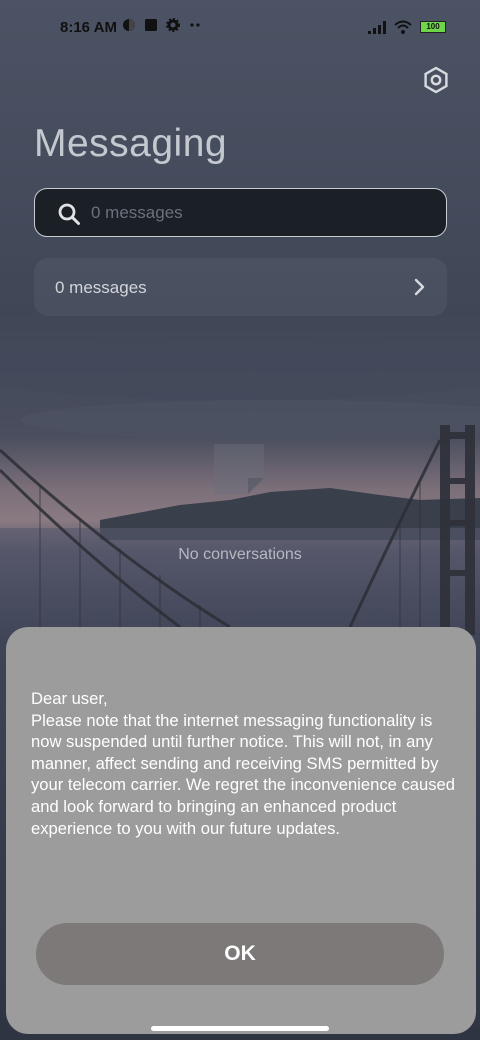 The image size is (480, 1040). I want to click on wifi-icon, so click(403, 27).